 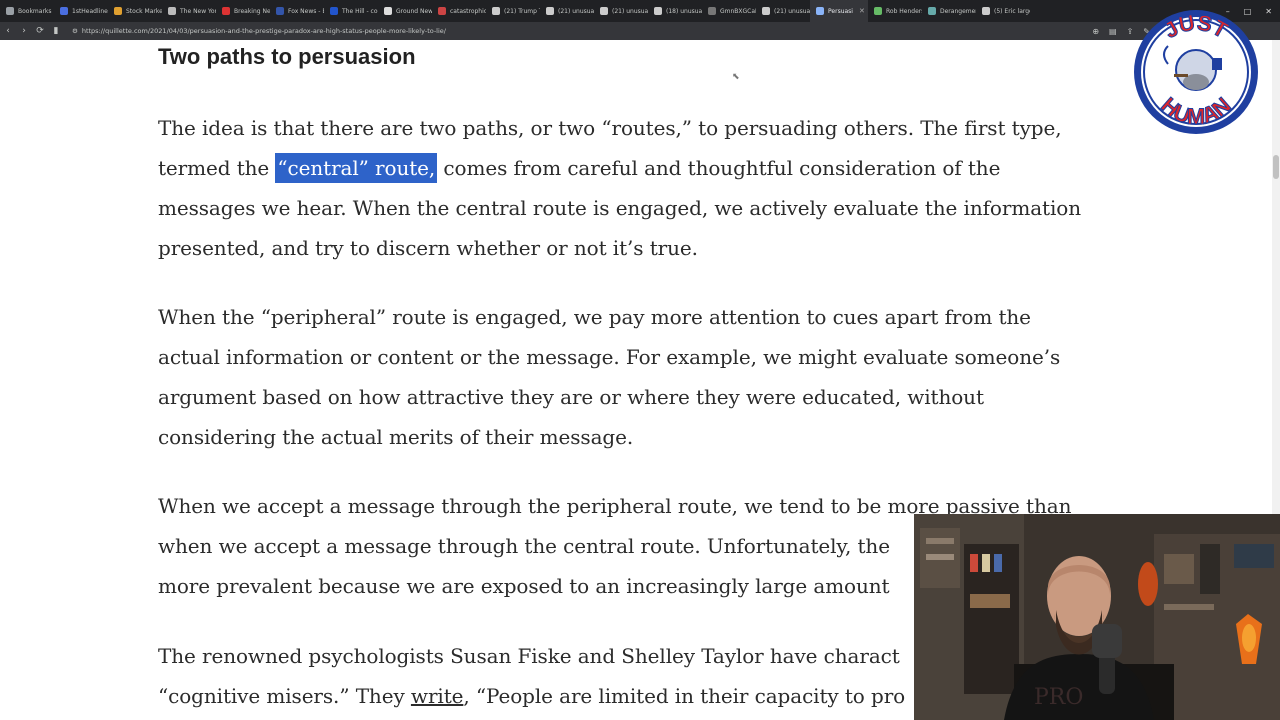 I want to click on just-human-logo: JUST HUMAN, so click(x=1196, y=71).